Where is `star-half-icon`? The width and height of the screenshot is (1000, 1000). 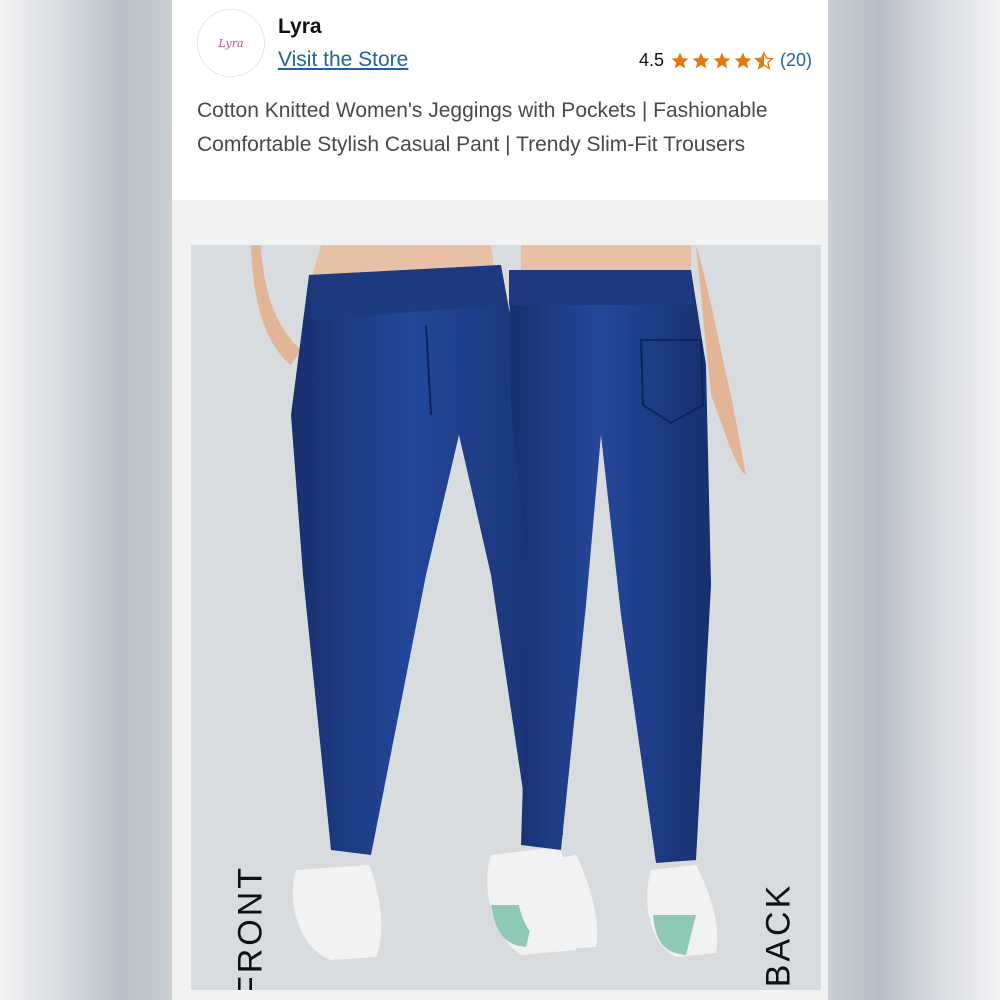
star-half-icon is located at coordinates (764, 60).